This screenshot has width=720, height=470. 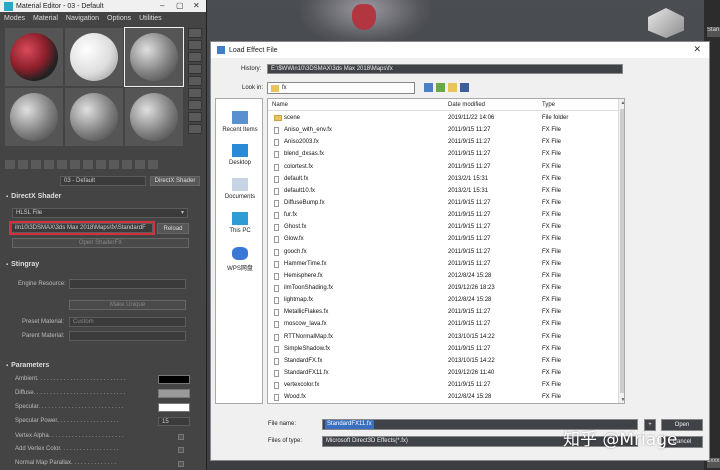 What do you see at coordinates (195, 105) in the screenshot?
I see `options-icon` at bounding box center [195, 105].